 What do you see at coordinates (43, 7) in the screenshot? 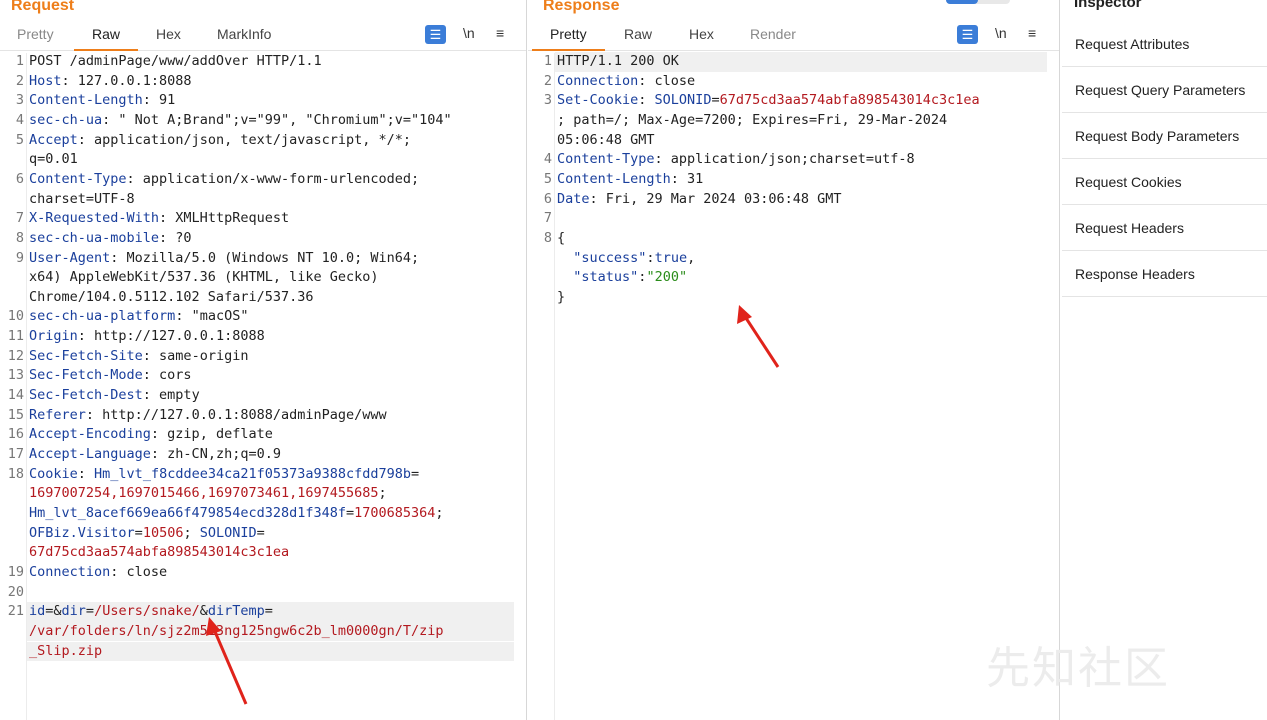
I see `request-title: Request` at bounding box center [43, 7].